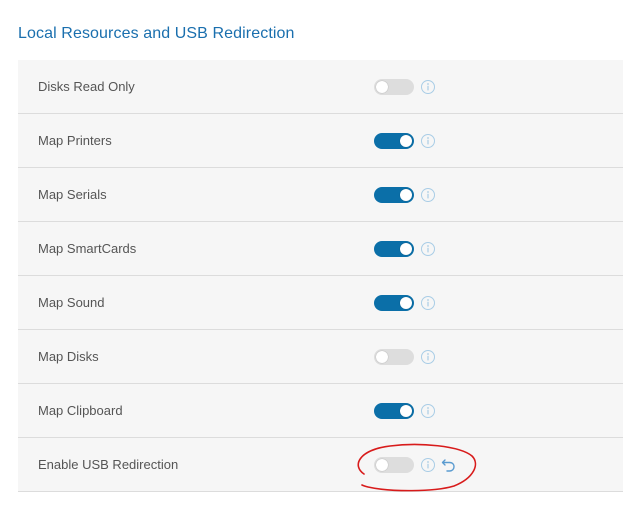 This screenshot has width=623, height=506. Describe the element at coordinates (156, 33) in the screenshot. I see `section-title: Local Resources and USB Redirection` at that location.